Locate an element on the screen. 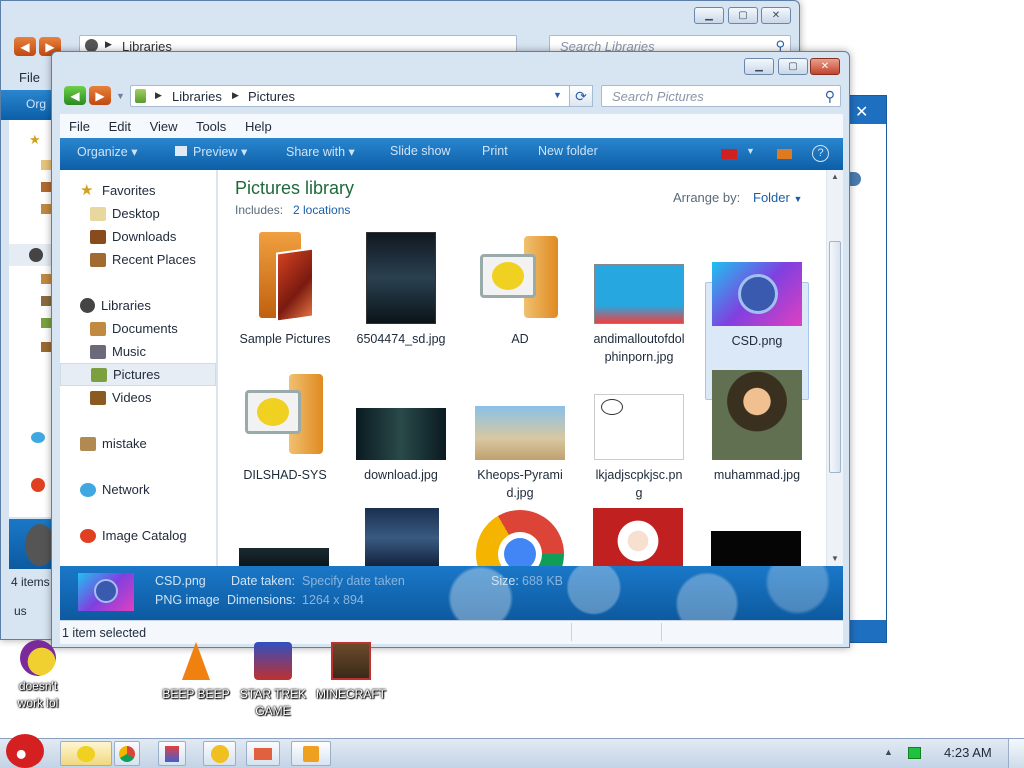 Image resolution: width=1024 pixels, height=768 pixels. nav-mistake: mistake is located at coordinates (138, 443).